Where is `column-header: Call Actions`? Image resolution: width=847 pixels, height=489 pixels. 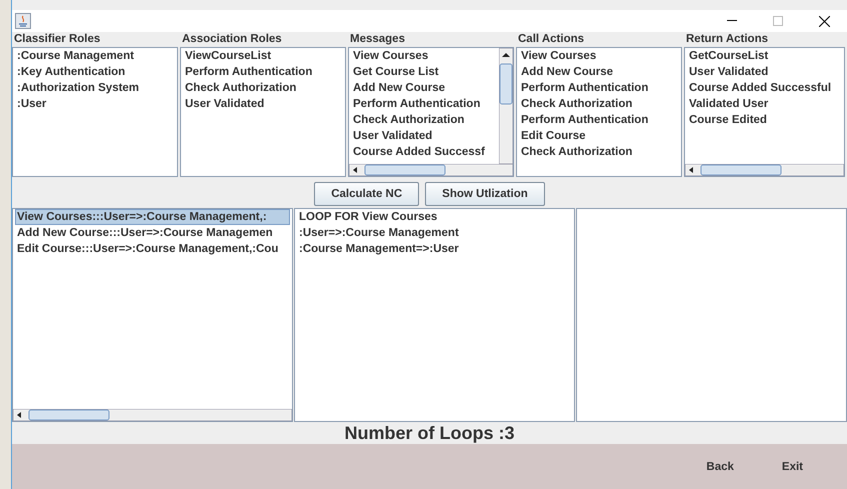 column-header: Call Actions is located at coordinates (551, 39).